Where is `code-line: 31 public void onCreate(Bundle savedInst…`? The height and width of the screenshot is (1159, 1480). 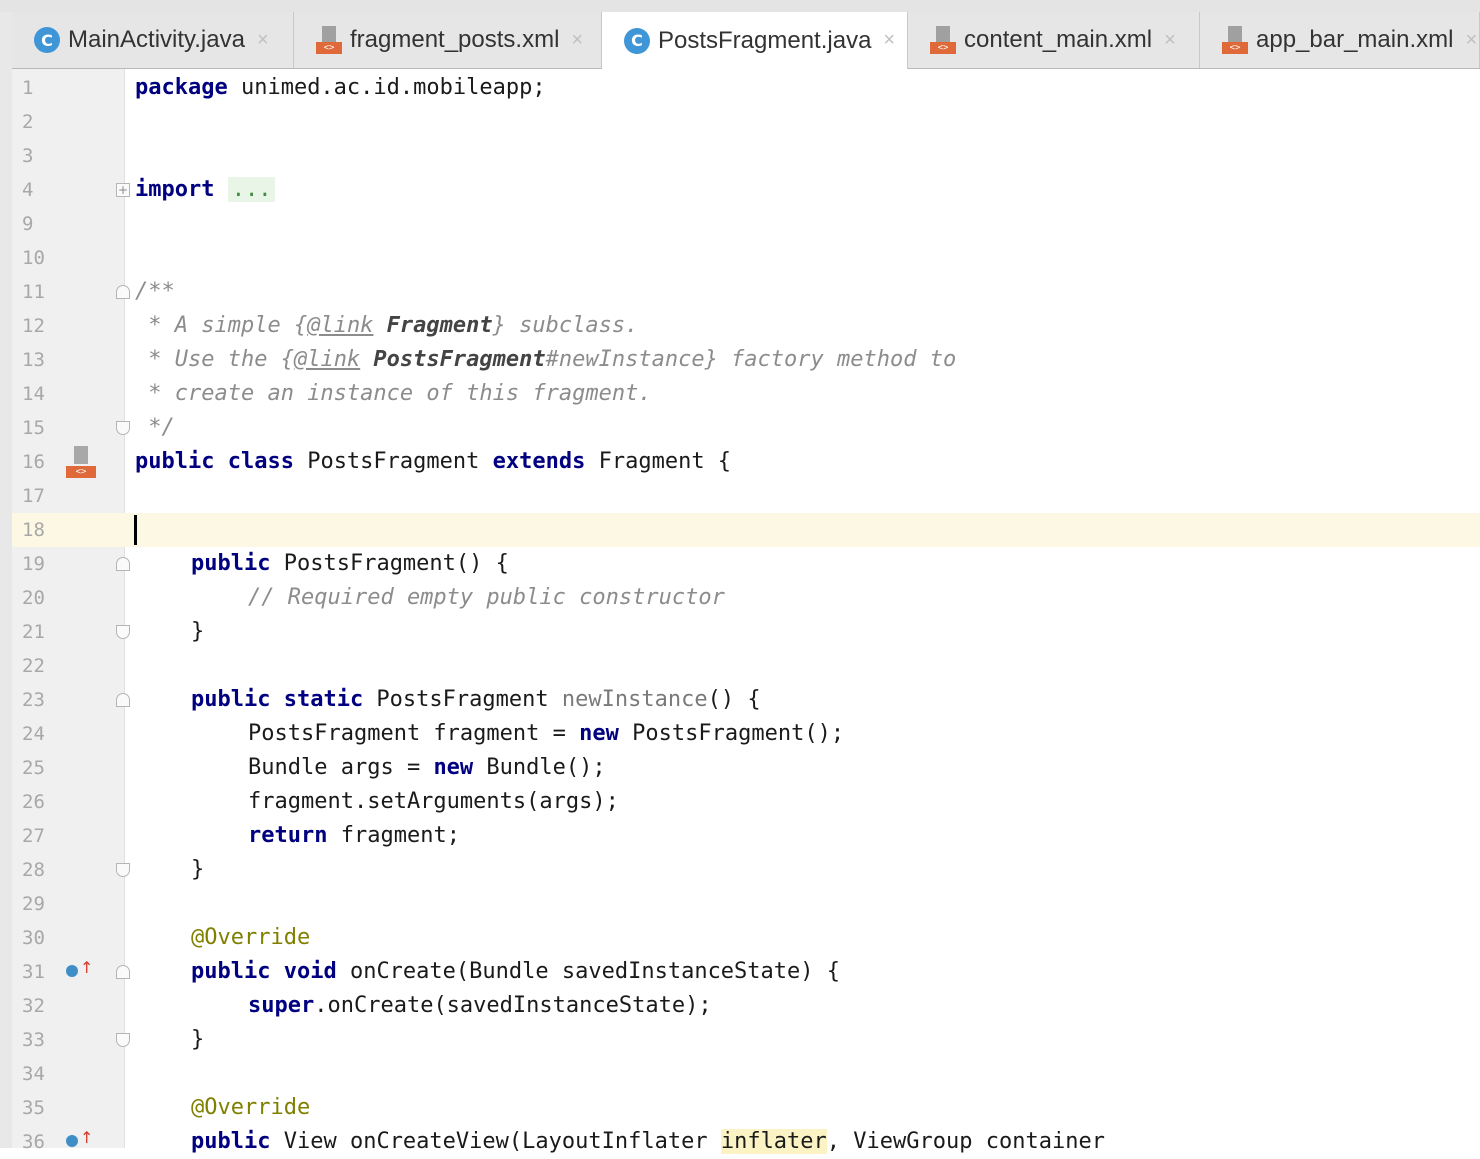 code-line: 31 public void onCreate(Bundle savedInst… is located at coordinates (740, 972).